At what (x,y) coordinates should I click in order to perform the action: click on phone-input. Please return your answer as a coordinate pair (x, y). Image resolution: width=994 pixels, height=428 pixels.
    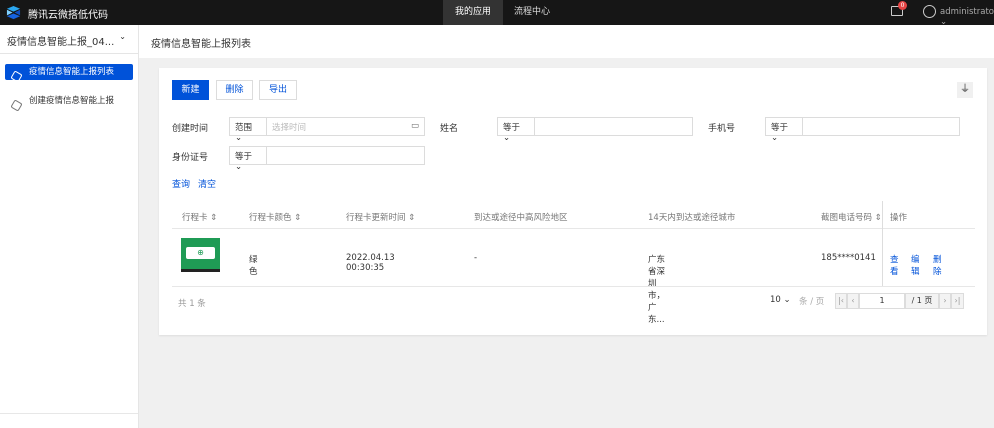
    Looking at the image, I should click on (881, 126).